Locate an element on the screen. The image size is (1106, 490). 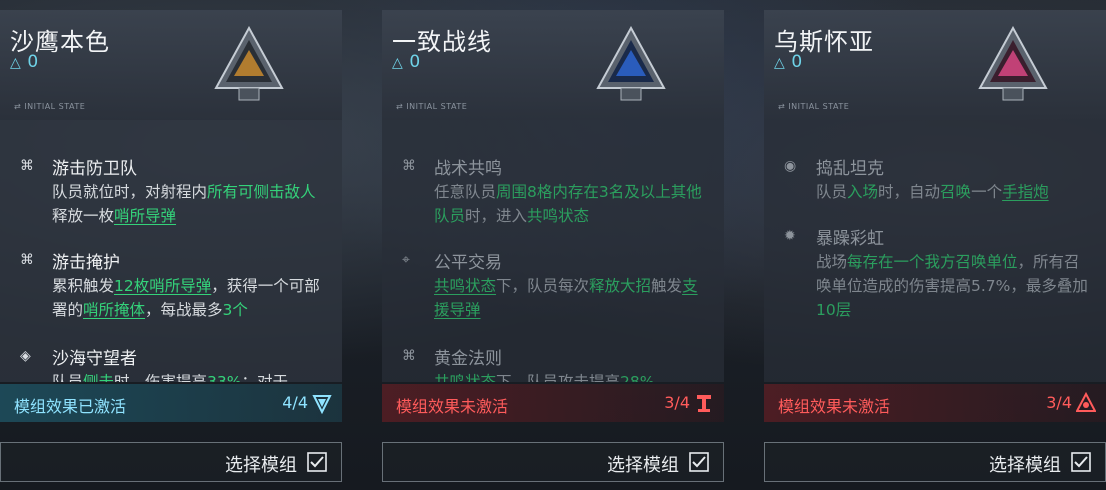
skill-name: 公平交易 is located at coordinates (468, 263).